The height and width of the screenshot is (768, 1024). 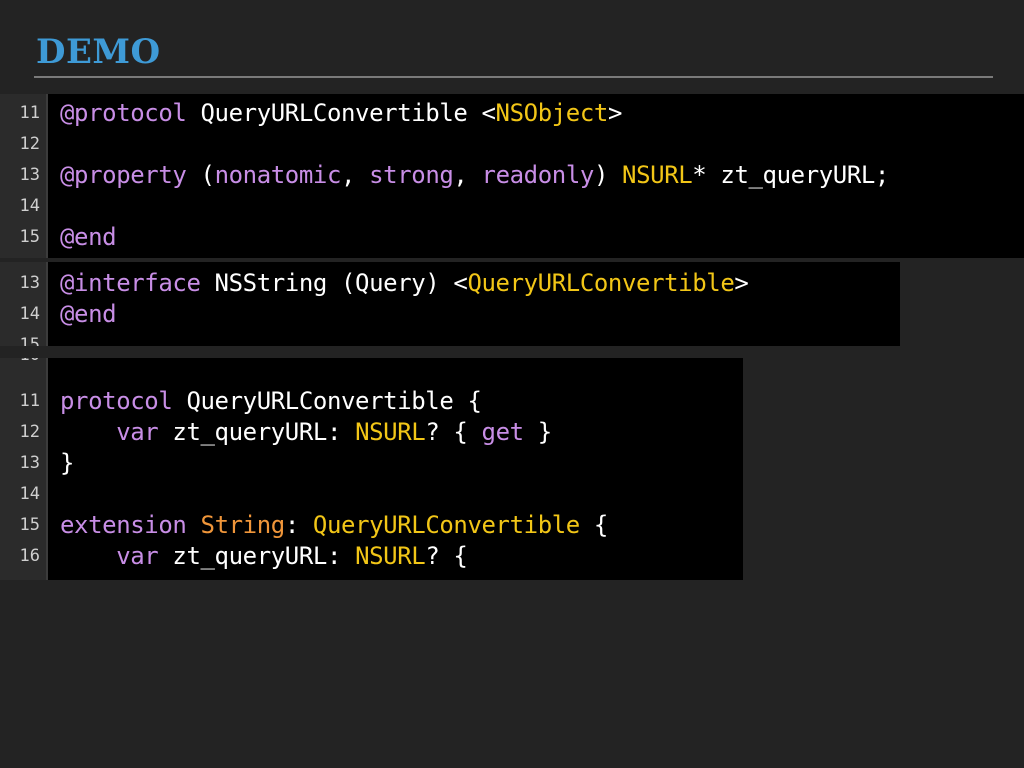 I want to click on code-text: extension String: QueryURLConvertible {, so click(x=334, y=525).